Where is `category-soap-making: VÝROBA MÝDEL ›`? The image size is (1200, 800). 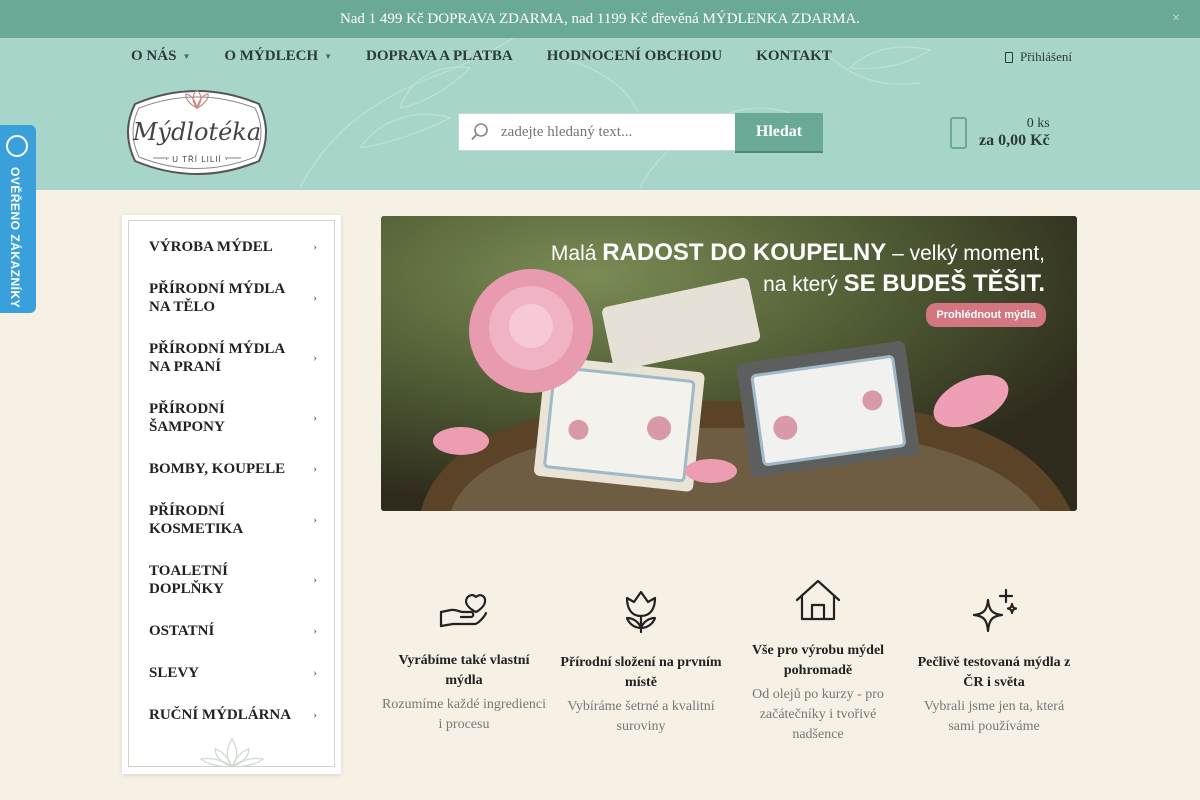
category-soap-making: VÝROBA MÝDEL › is located at coordinates (239, 247).